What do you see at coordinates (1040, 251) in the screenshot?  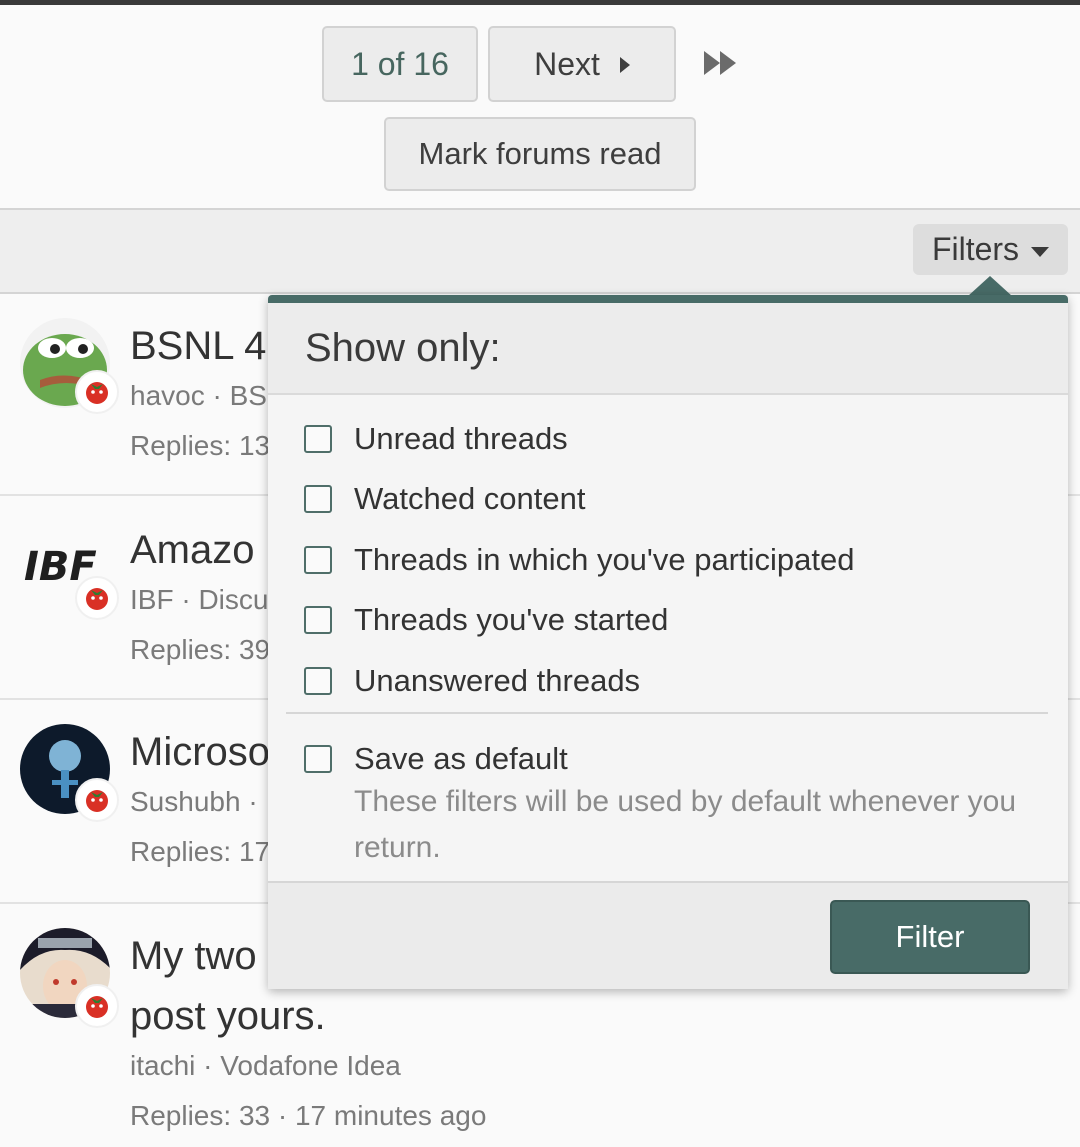 I see `caret-down-icon` at bounding box center [1040, 251].